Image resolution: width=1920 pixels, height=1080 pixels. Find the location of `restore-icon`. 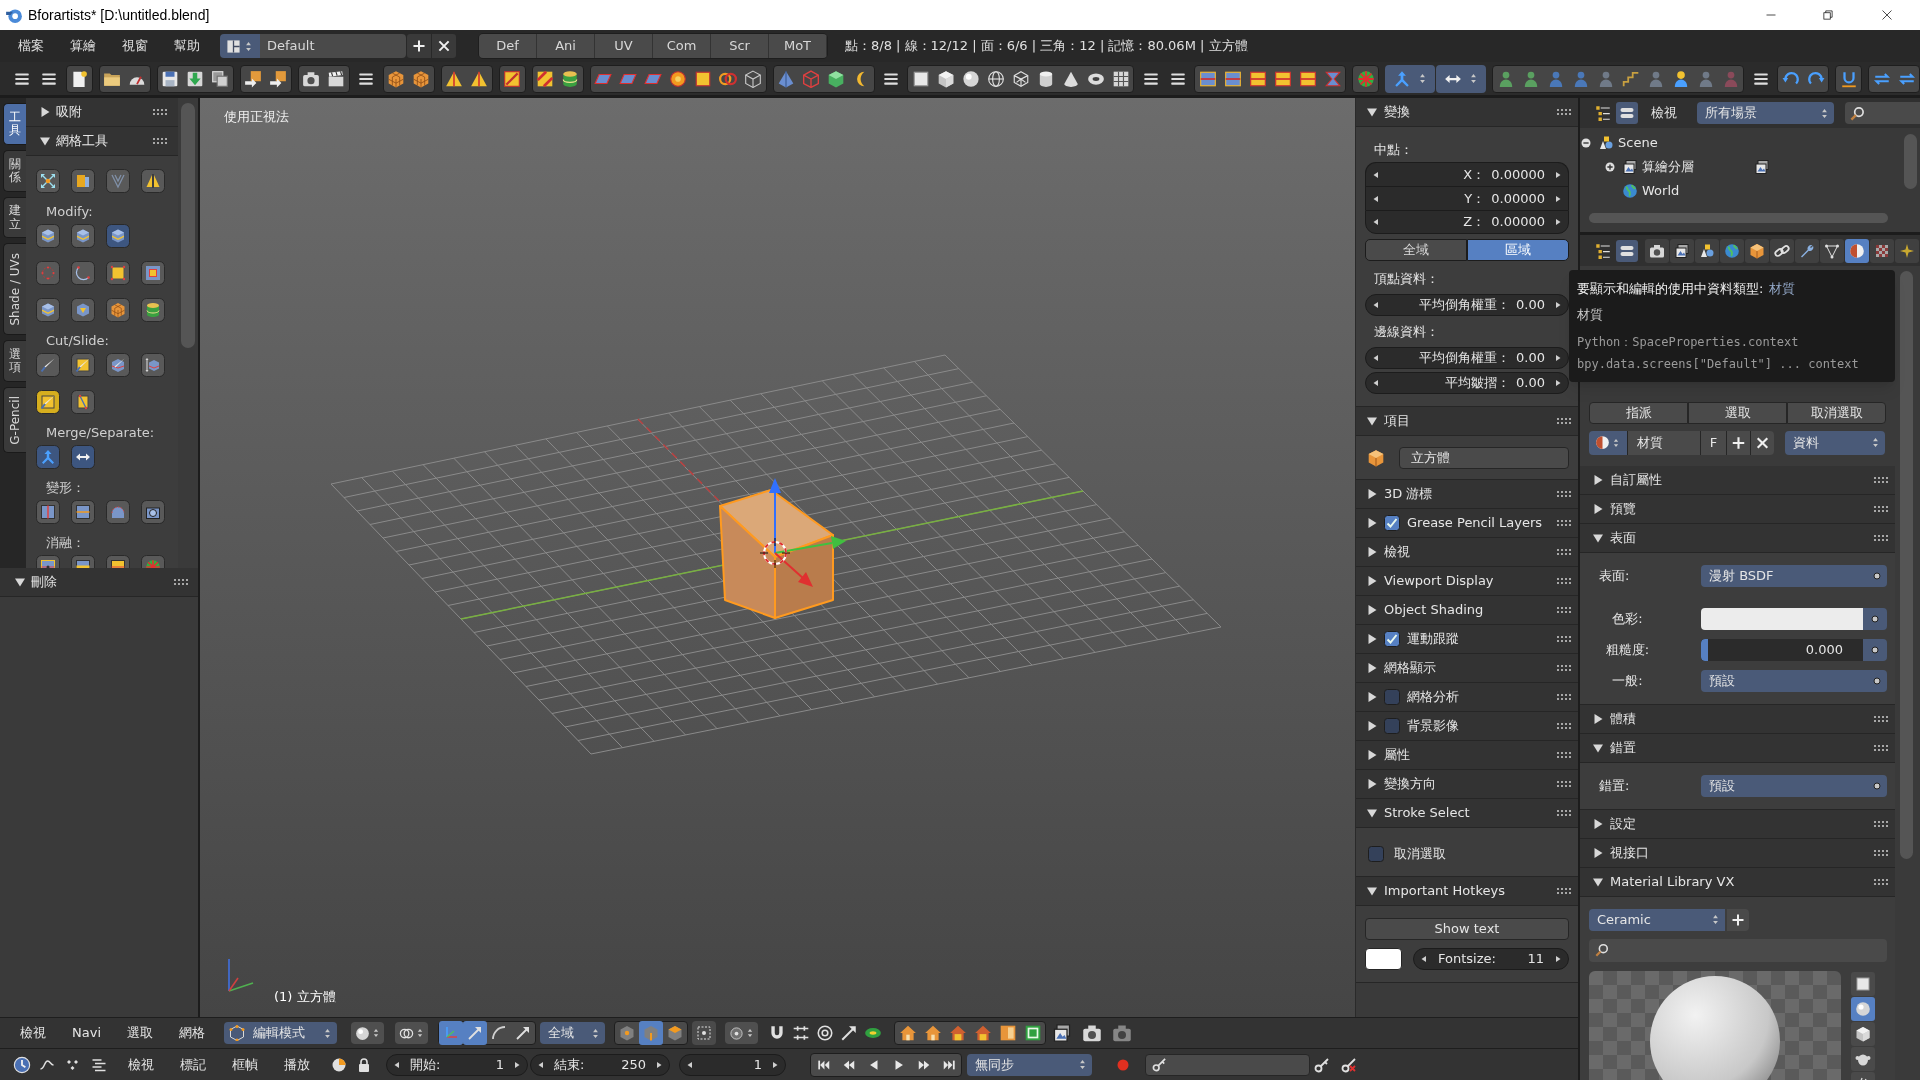

restore-icon is located at coordinates (1828, 15).